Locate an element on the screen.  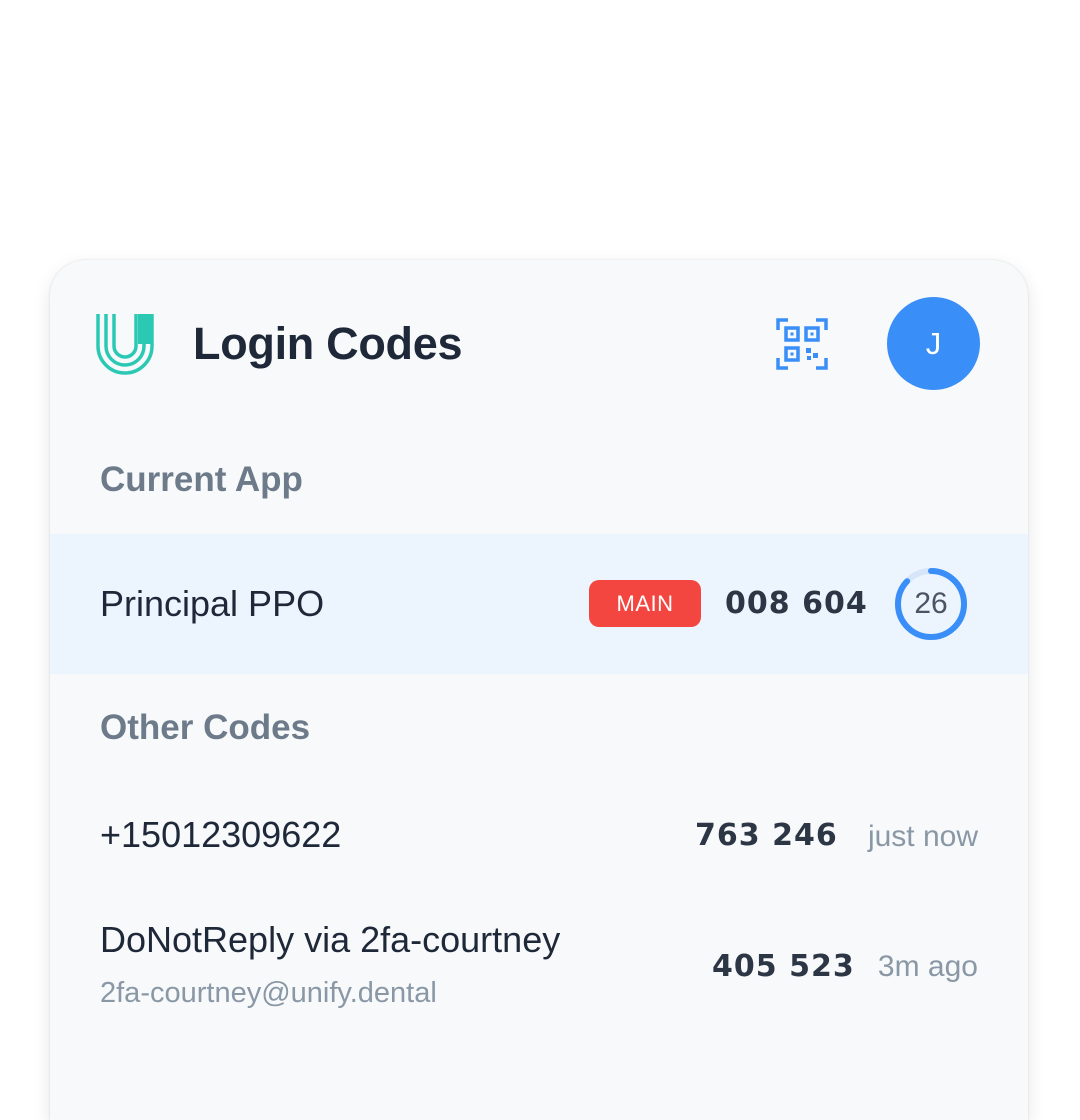
other-codes-heading: Other Codes is located at coordinates (205, 727).